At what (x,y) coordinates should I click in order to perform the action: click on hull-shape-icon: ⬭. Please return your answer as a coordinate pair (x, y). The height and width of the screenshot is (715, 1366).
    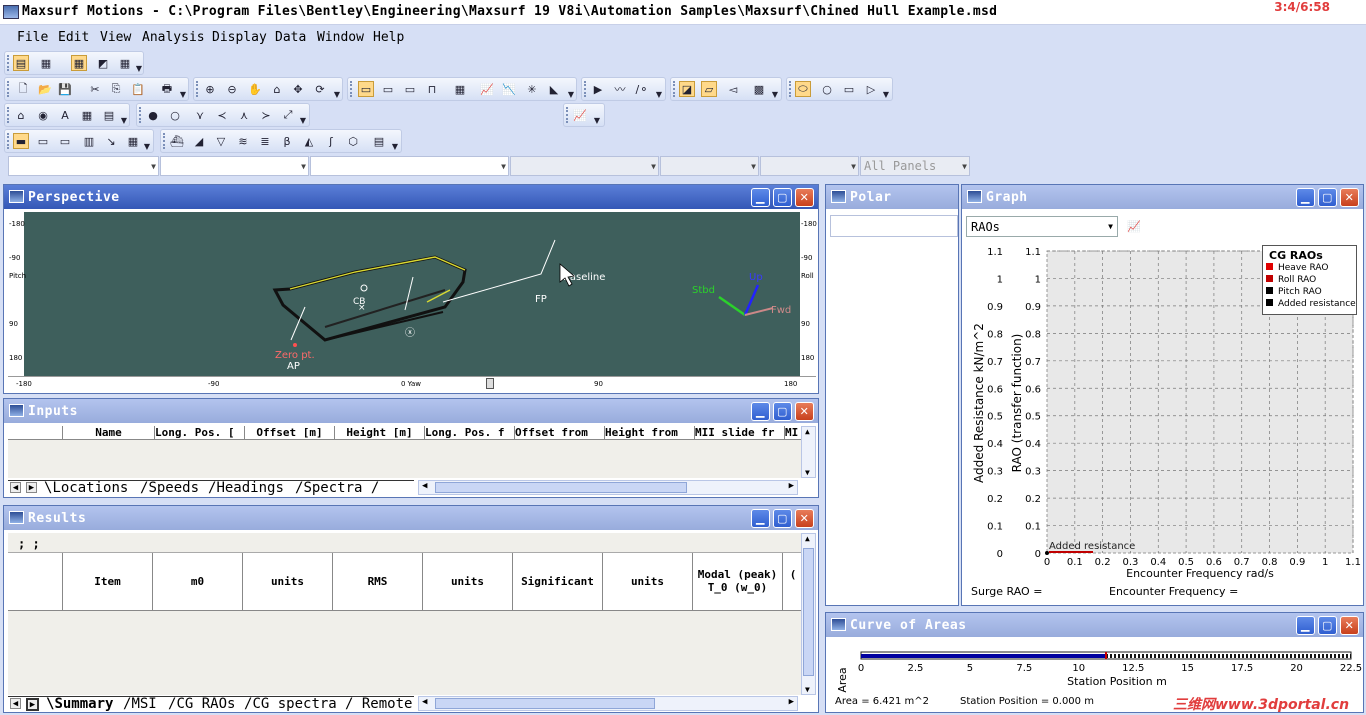
    Looking at the image, I should click on (803, 89).